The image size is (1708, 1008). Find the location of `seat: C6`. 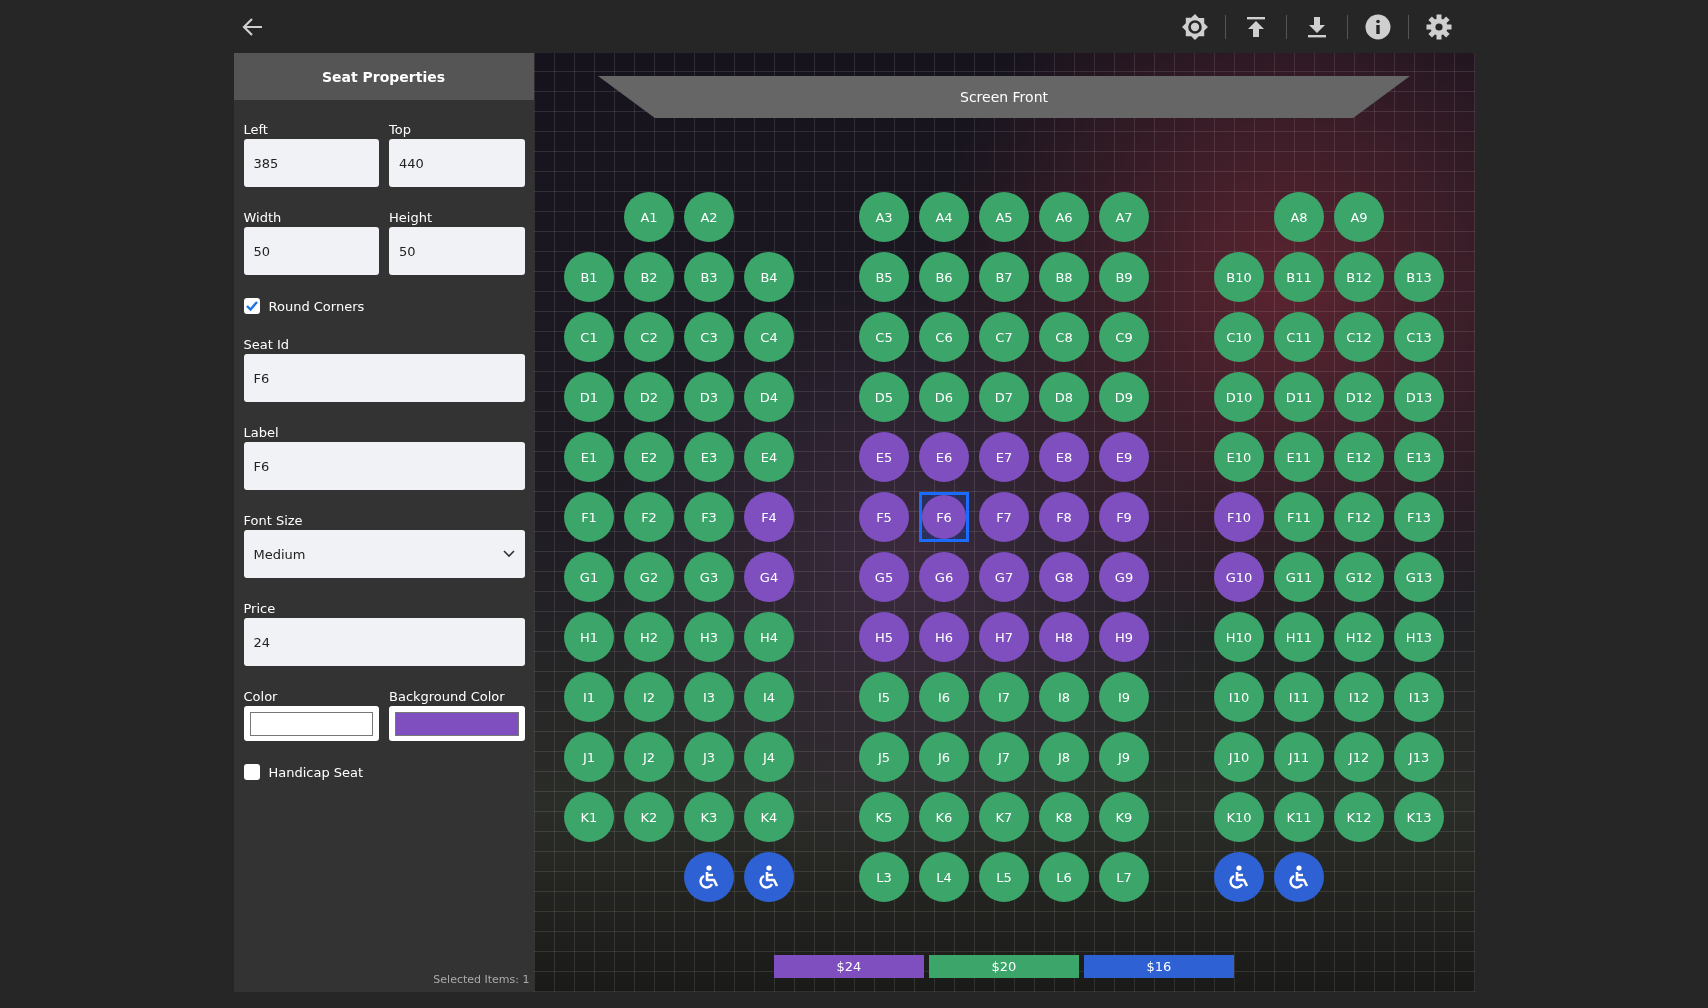

seat: C6 is located at coordinates (944, 337).